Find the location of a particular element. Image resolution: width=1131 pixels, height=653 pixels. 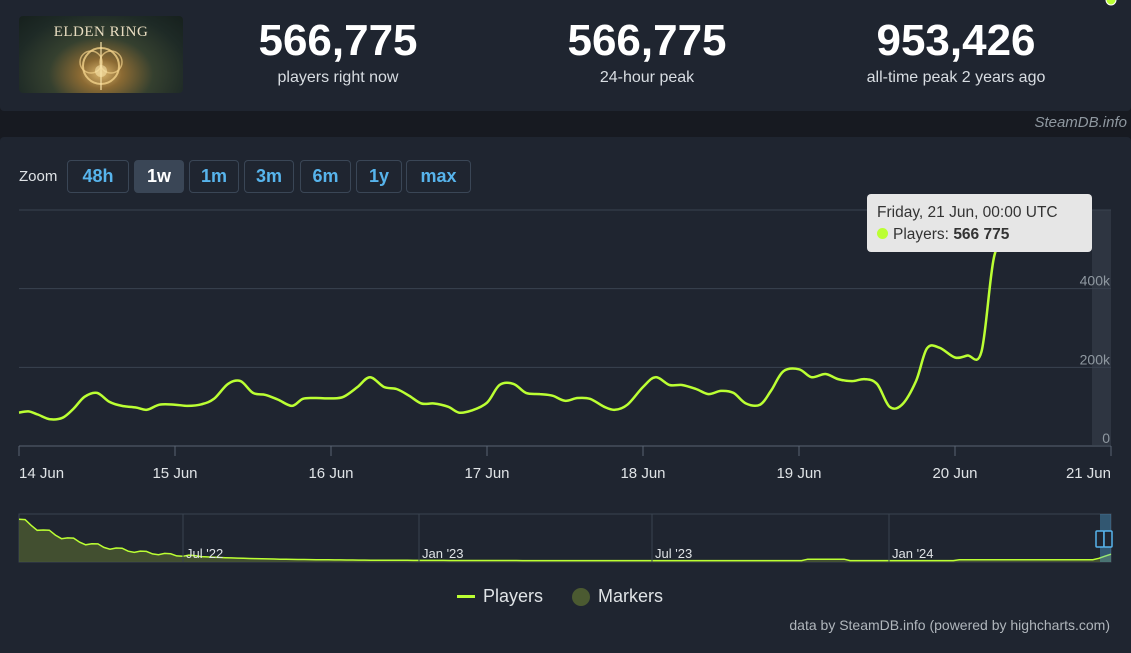

y-tick-label: 200k is located at coordinates (1095, 359).